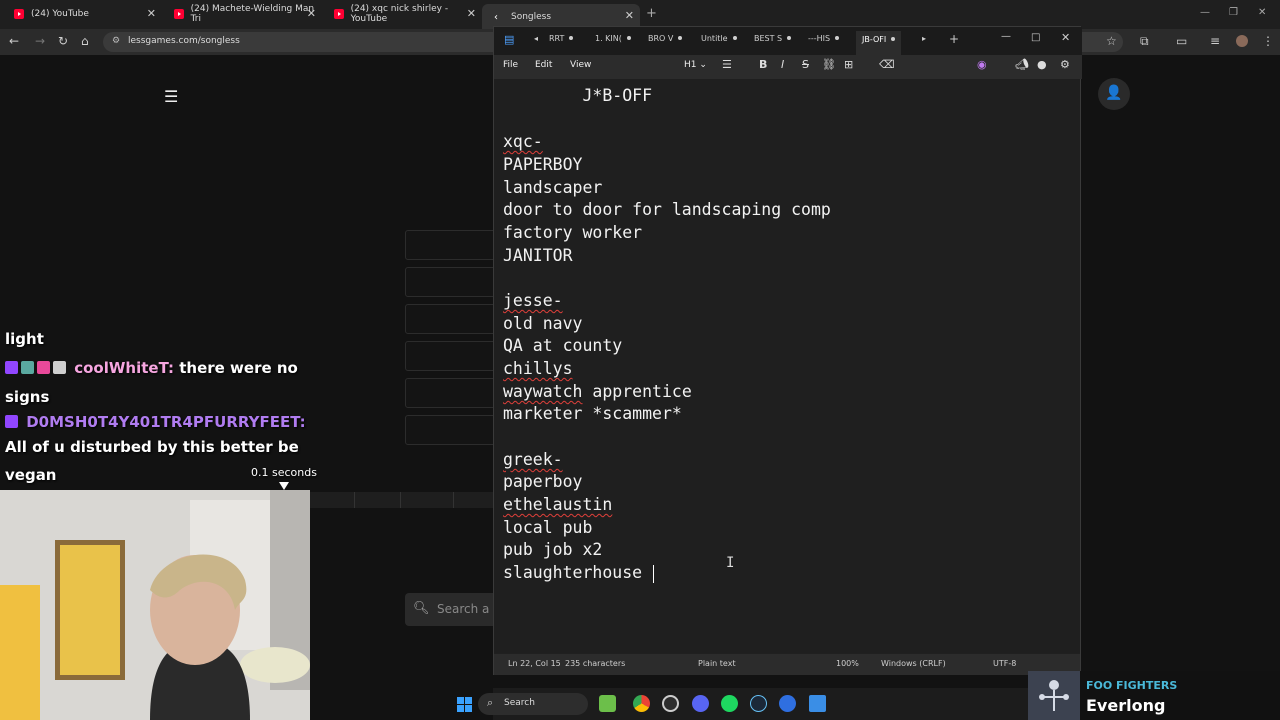  Describe the element at coordinates (1126, 705) in the screenshot. I see `song-title: Everlong` at that location.